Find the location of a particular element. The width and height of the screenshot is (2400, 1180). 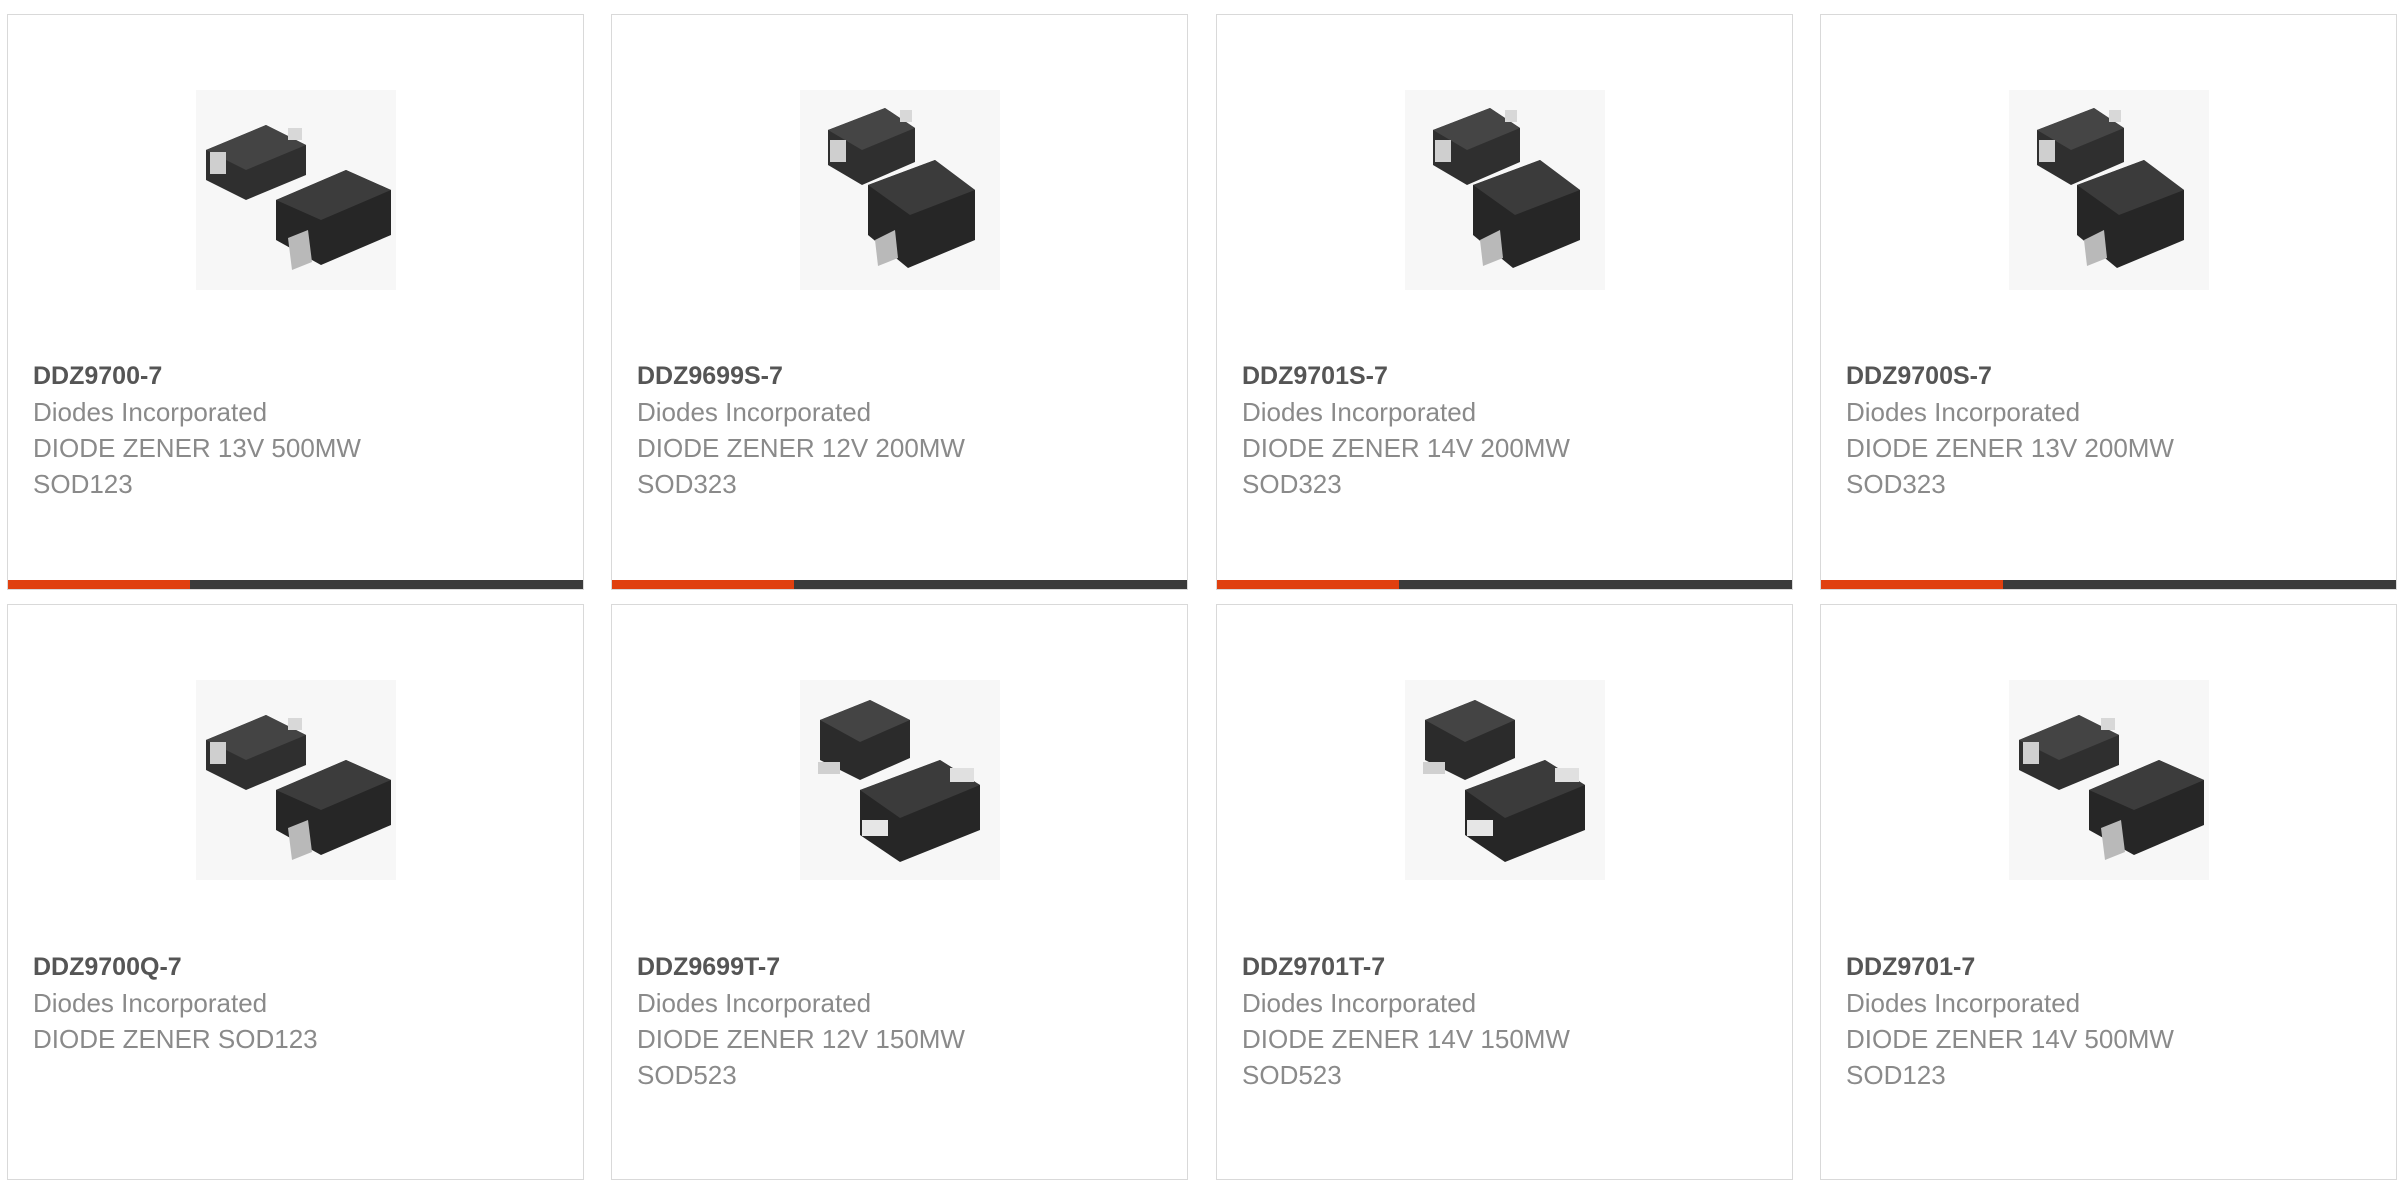

description-line-1: DIODE ZENER 14V 500MW is located at coordinates (2010, 1039).